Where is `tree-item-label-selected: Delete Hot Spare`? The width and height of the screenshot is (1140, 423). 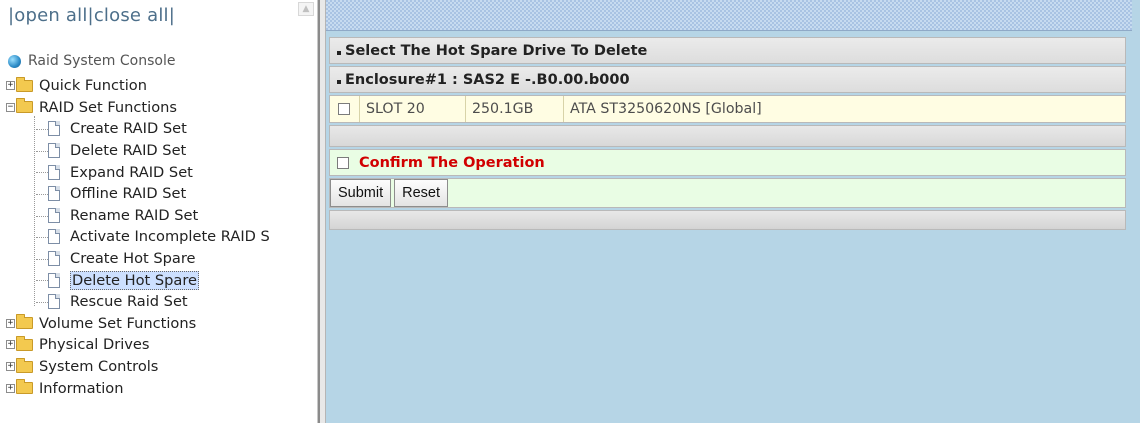 tree-item-label-selected: Delete Hot Spare is located at coordinates (134, 280).